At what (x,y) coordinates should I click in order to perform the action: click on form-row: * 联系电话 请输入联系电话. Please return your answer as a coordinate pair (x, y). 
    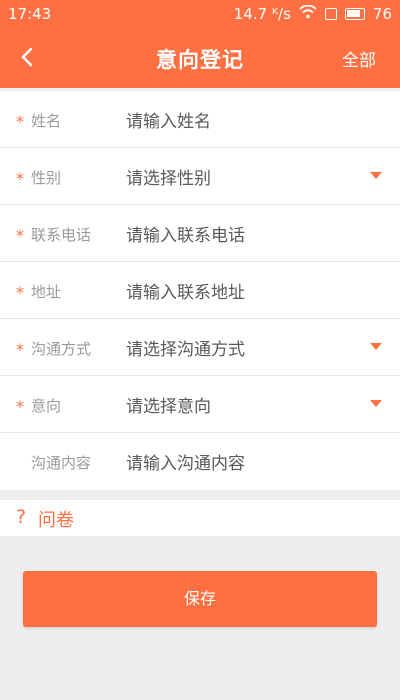
    Looking at the image, I should click on (200, 233).